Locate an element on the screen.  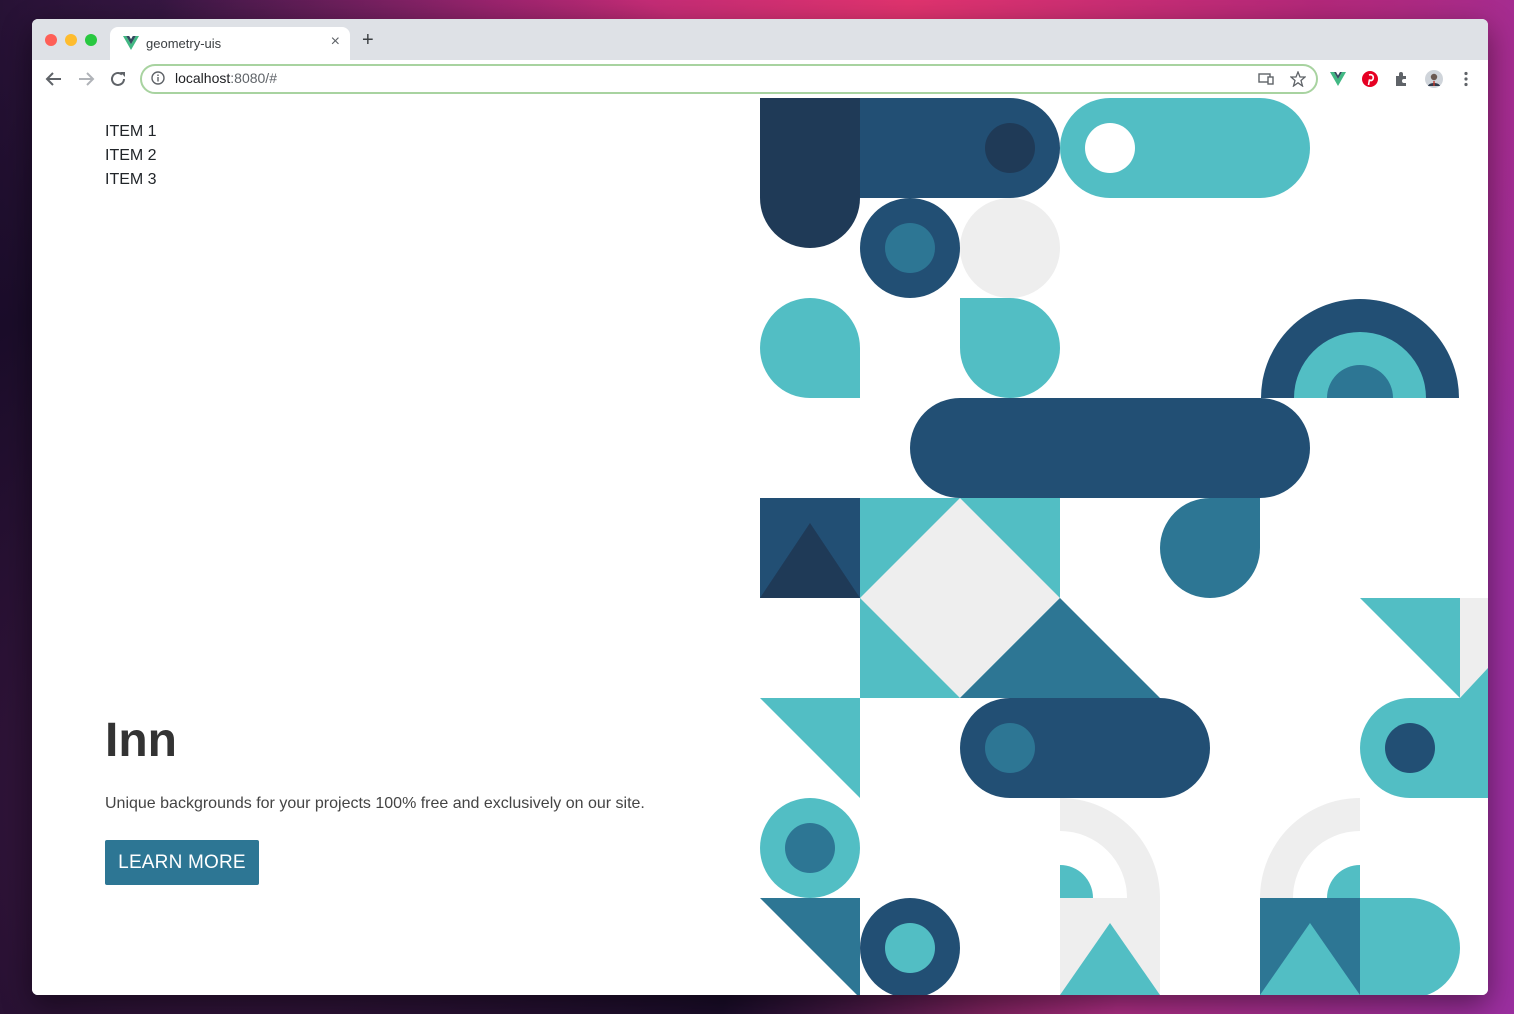
forward-icon is located at coordinates (86, 79).